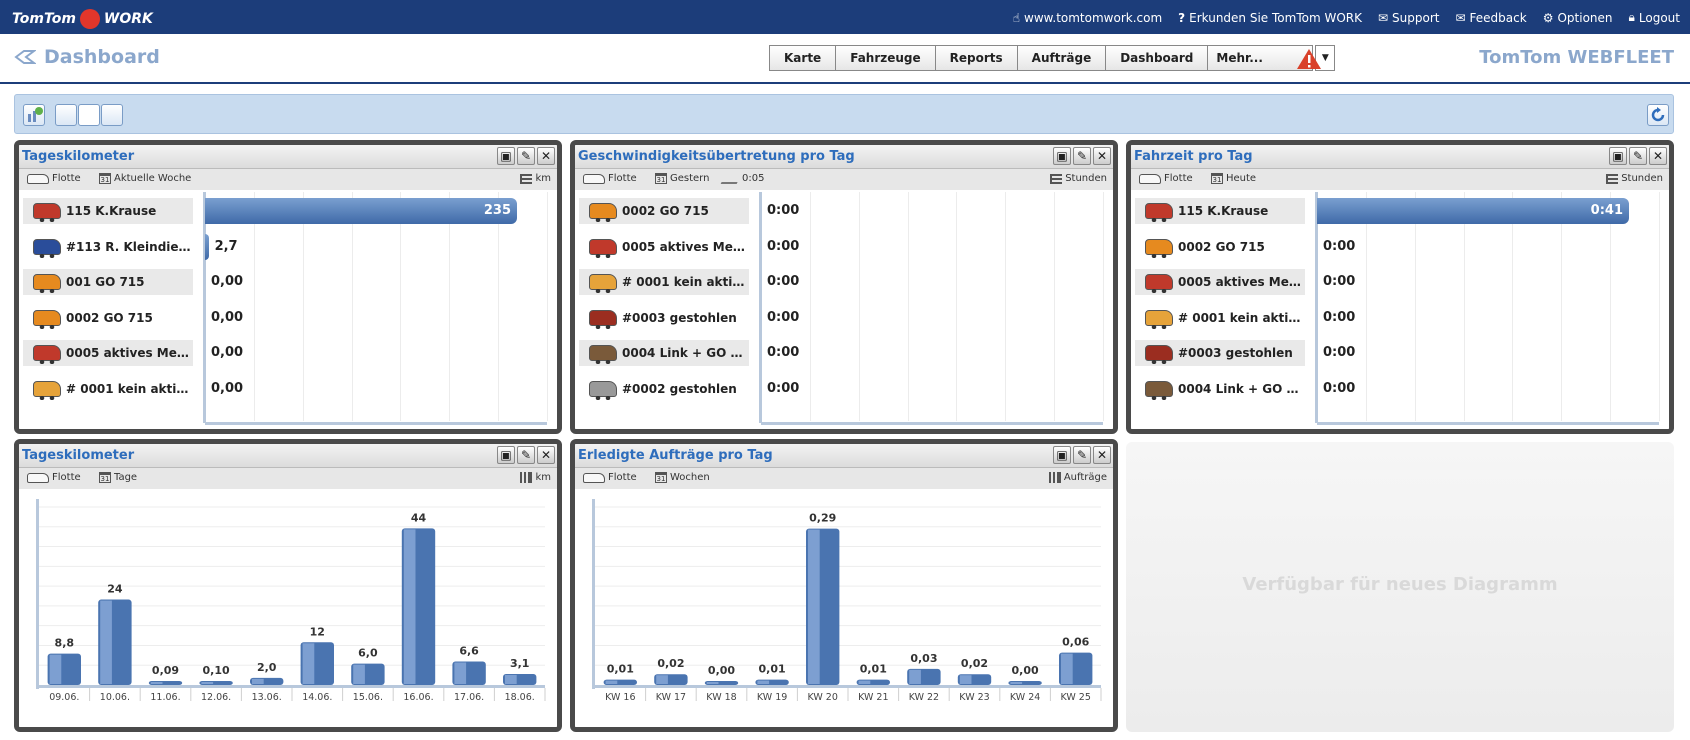 This screenshot has width=1690, height=740. What do you see at coordinates (469, 651) in the screenshot?
I see `bar-value-label: 6,6` at bounding box center [469, 651].